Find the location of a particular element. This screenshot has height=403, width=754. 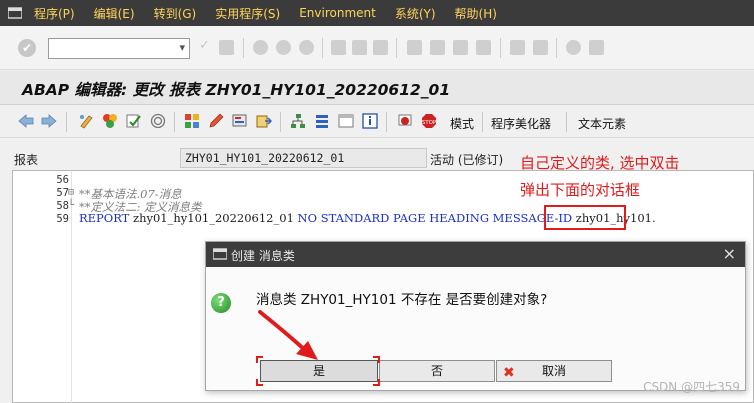

fold-toggle-icon: ⊟ is located at coordinates (71, 192).